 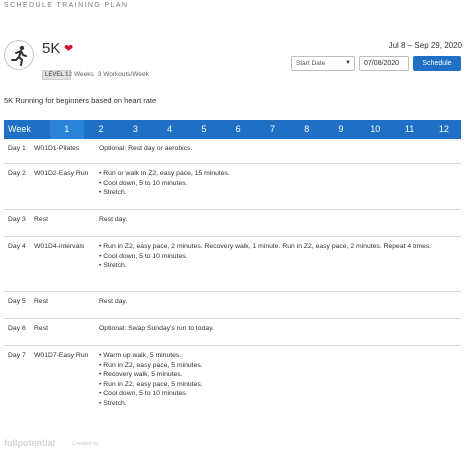 I want to click on start-date-select: Start Date ▼, so click(x=323, y=63).